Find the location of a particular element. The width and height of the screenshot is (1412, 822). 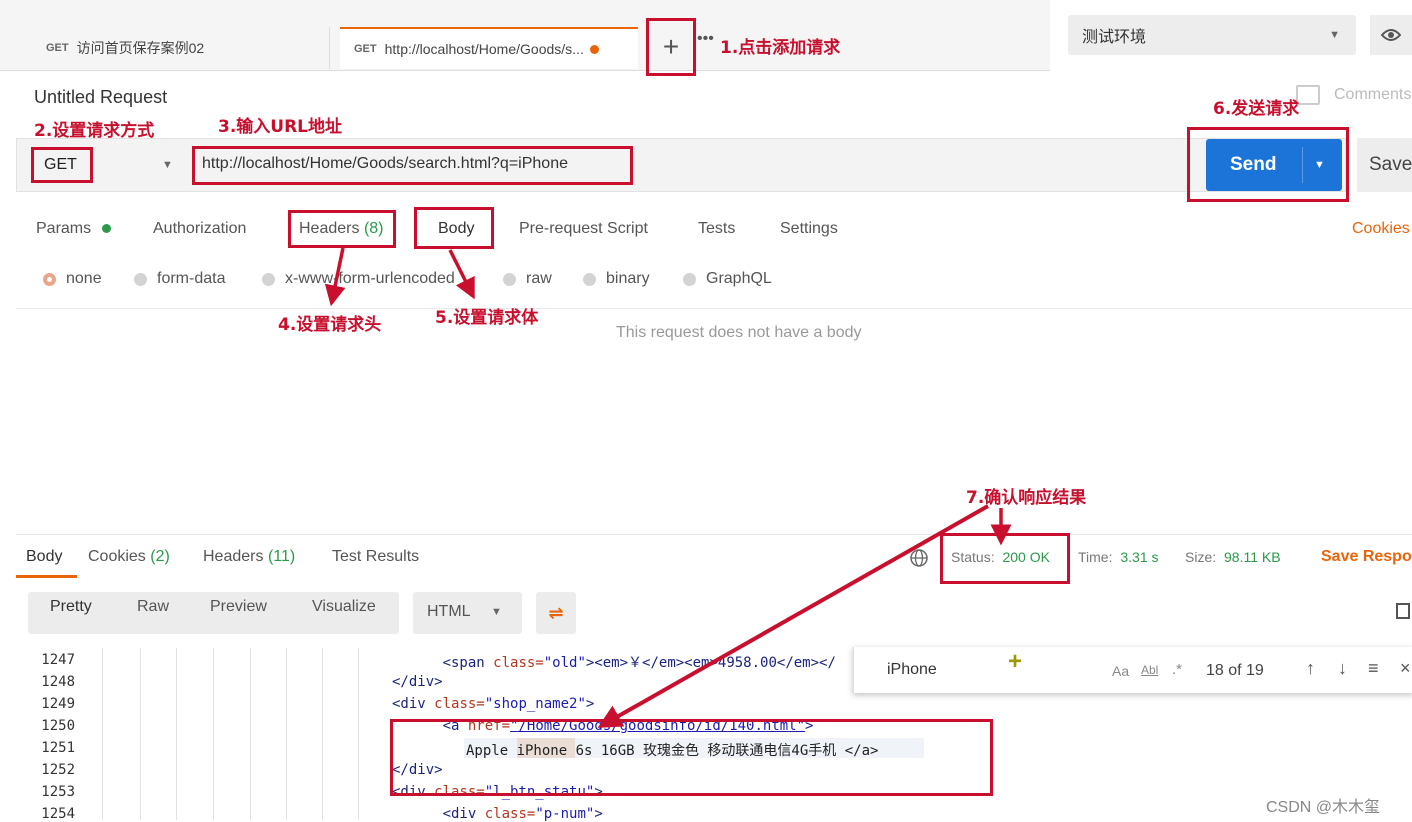

arrow-result is located at coordinates (793, 616).